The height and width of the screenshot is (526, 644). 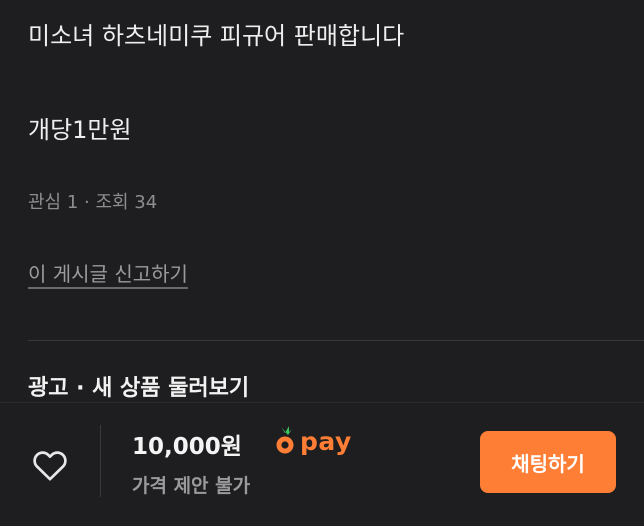 What do you see at coordinates (191, 486) in the screenshot?
I see `price-negotiation-note: 가격 제안 불가` at bounding box center [191, 486].